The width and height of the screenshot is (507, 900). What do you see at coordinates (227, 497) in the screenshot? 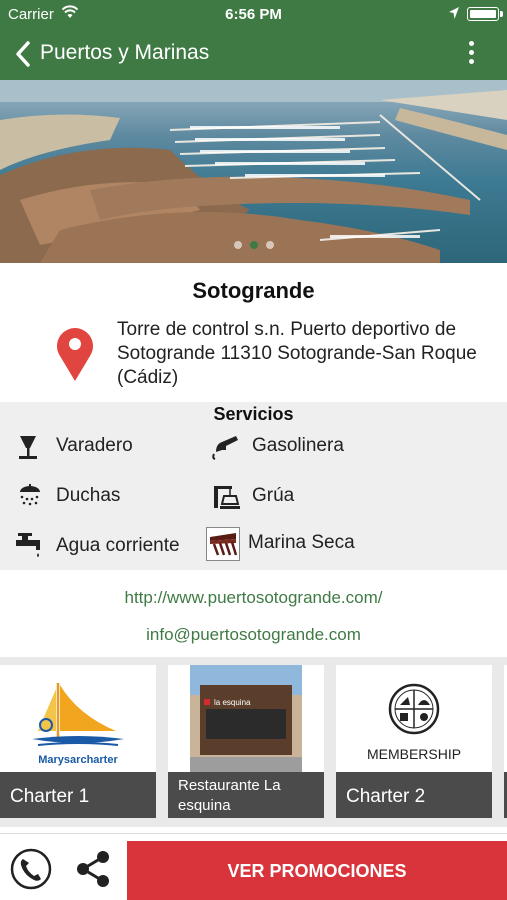
I see `crane-icon` at bounding box center [227, 497].